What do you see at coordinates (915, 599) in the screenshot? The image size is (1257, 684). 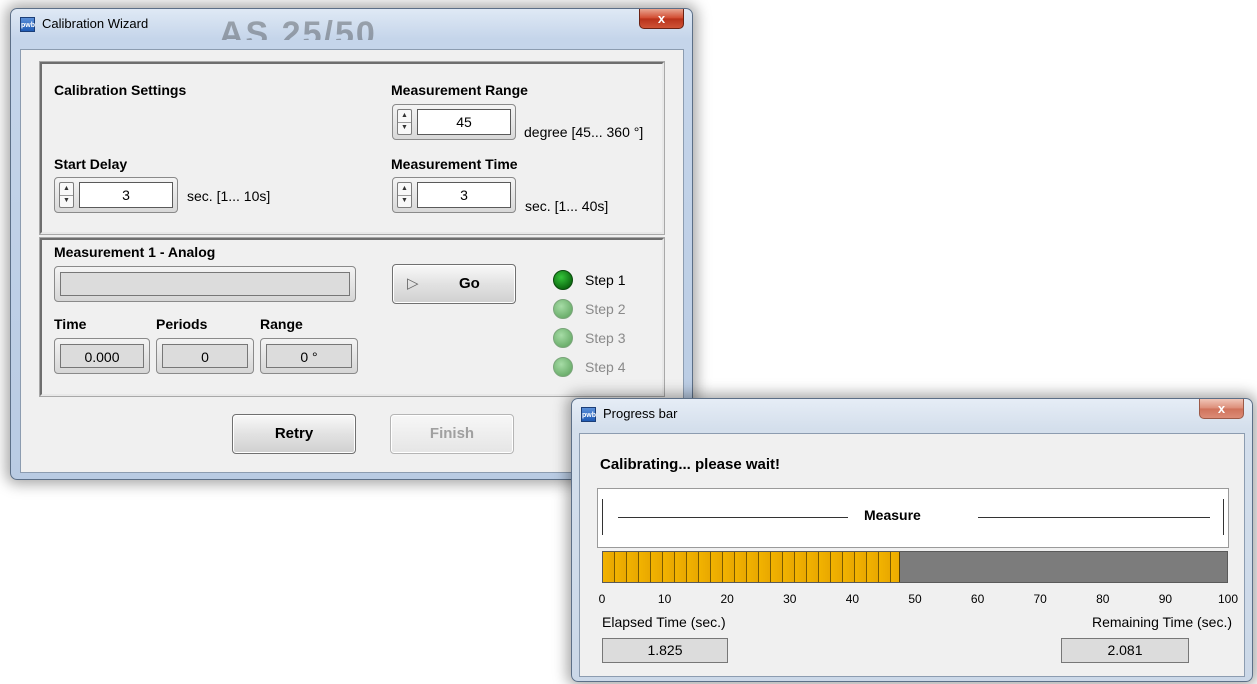 I see `scale-tick-label: 50` at bounding box center [915, 599].